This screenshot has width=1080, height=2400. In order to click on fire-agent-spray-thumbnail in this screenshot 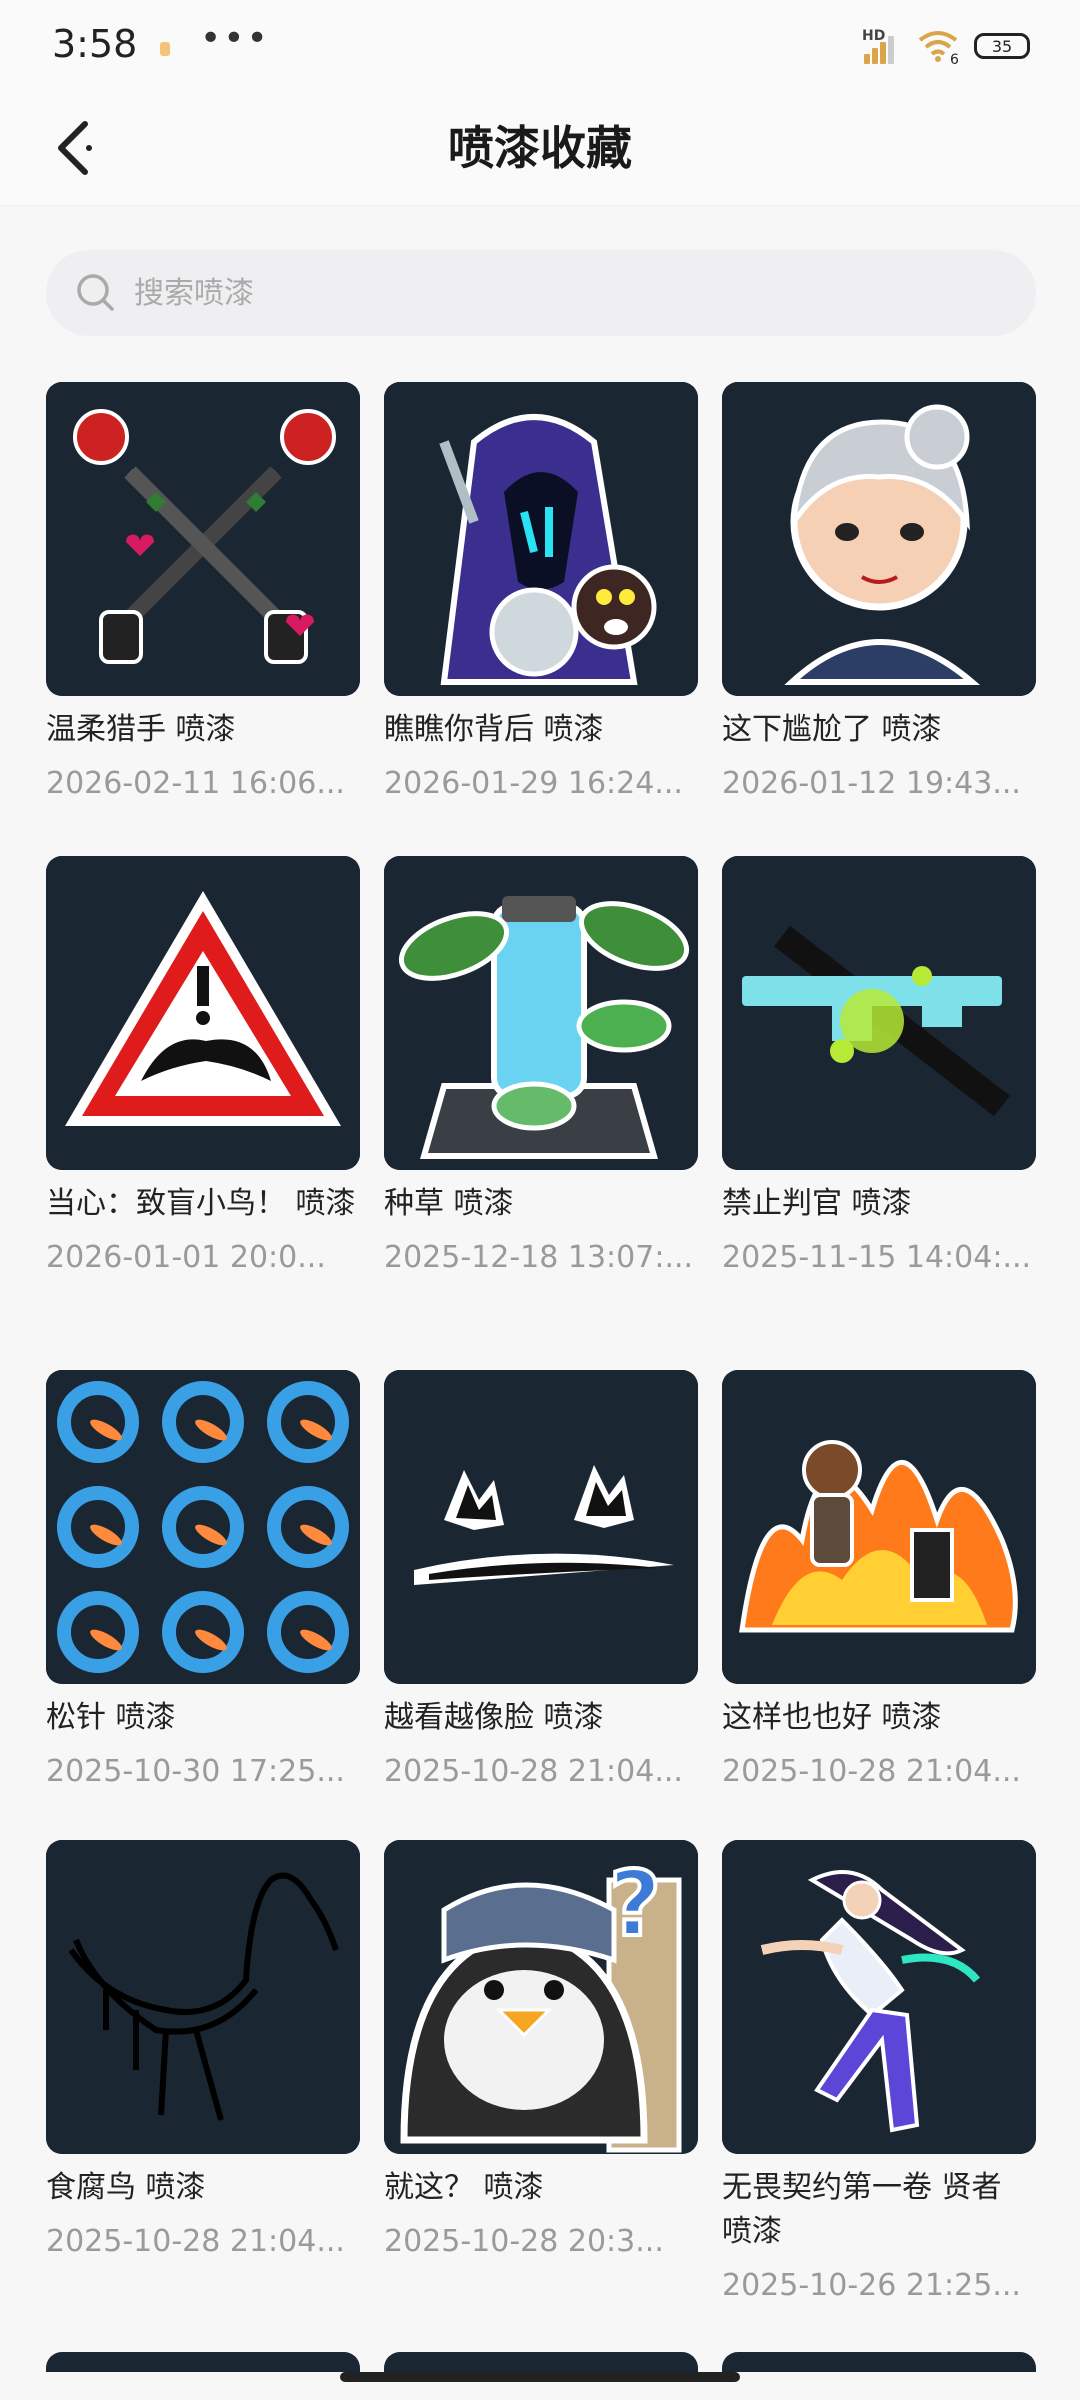, I will do `click(879, 1527)`.